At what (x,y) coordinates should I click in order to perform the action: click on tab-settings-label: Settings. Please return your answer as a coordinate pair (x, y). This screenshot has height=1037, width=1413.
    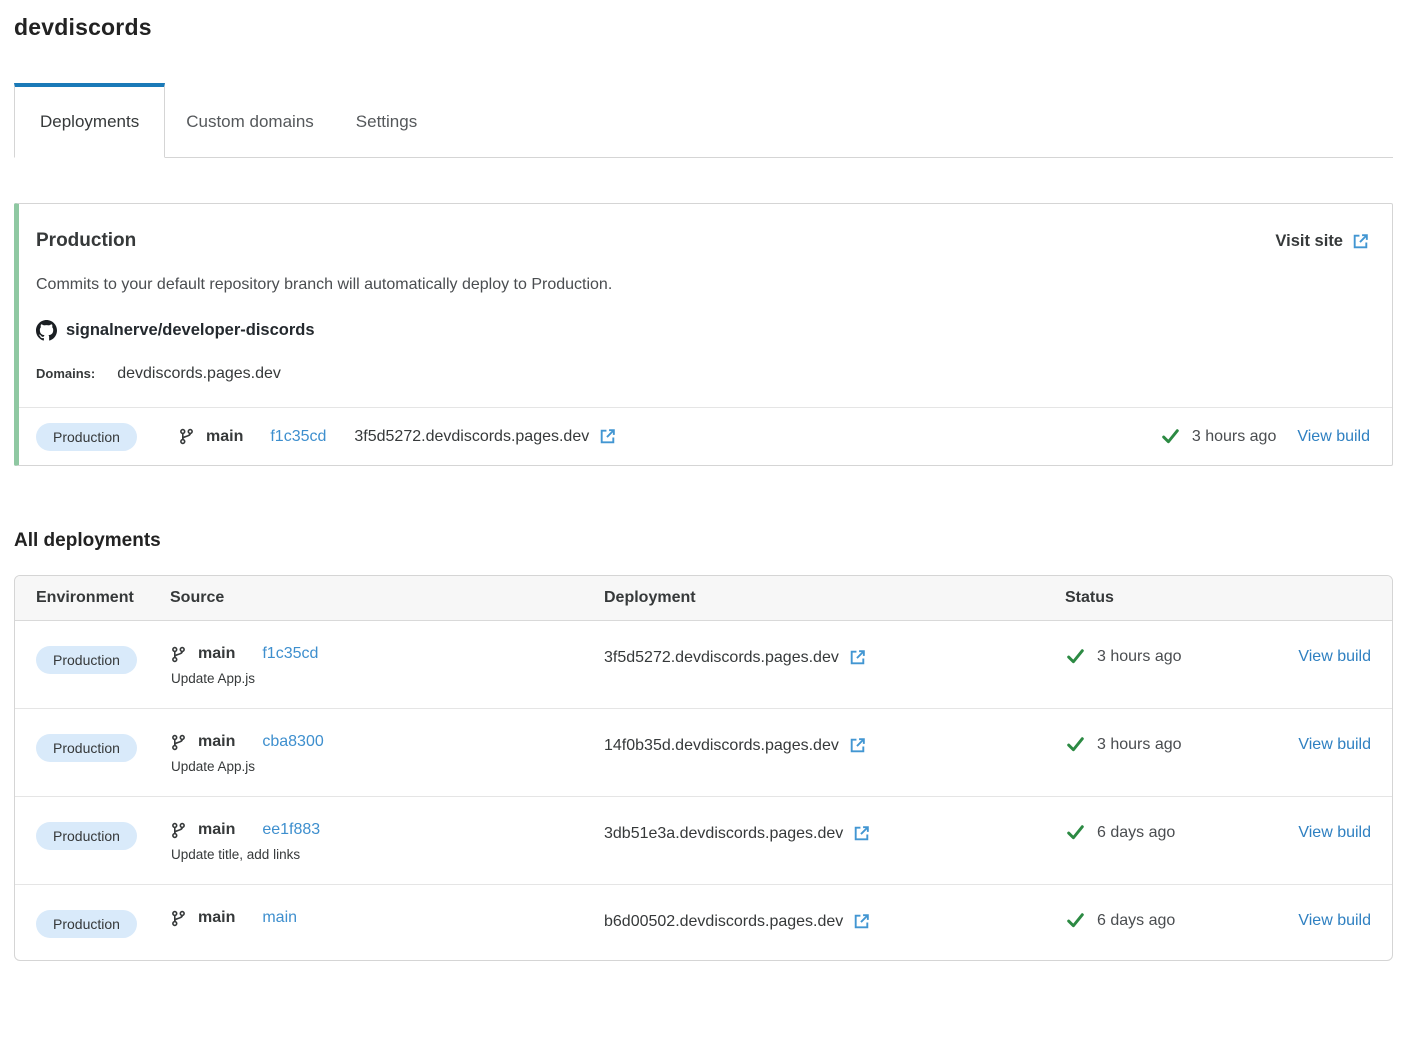
    Looking at the image, I should click on (386, 121).